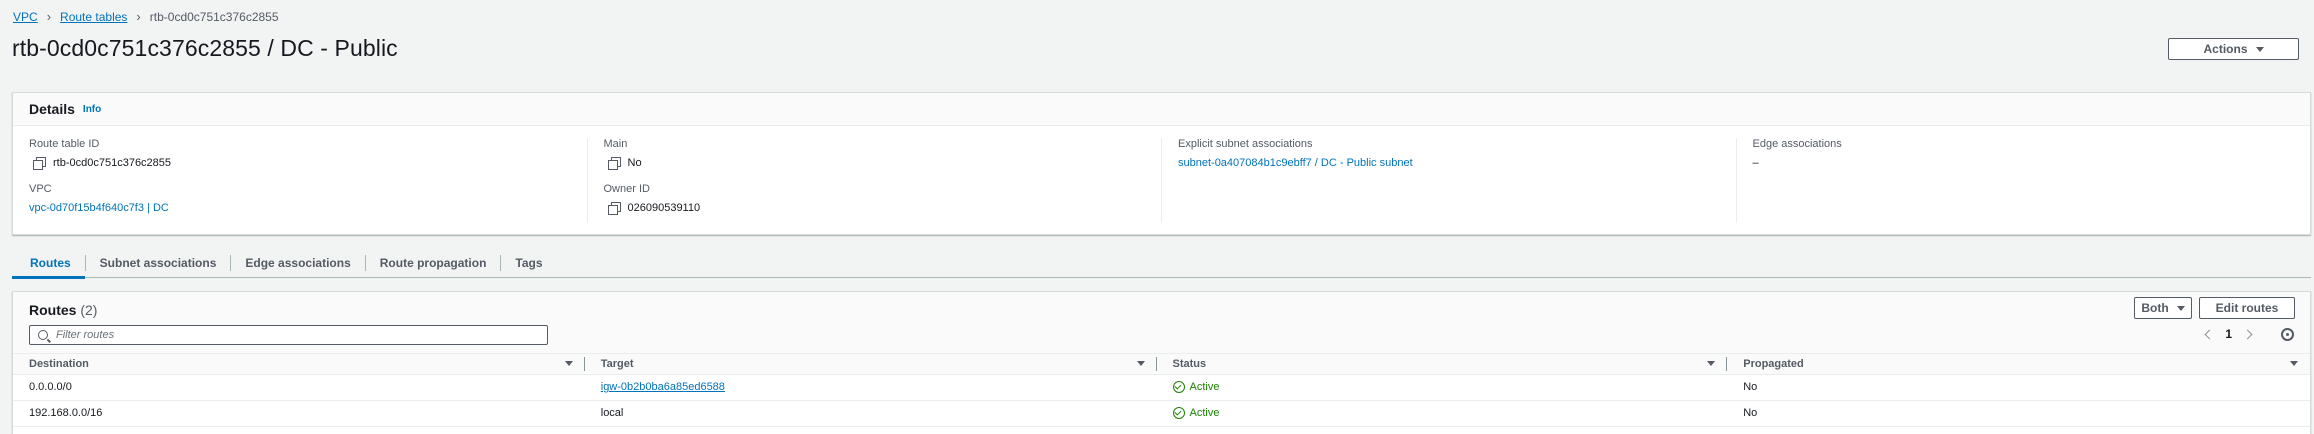 Image resolution: width=2314 pixels, height=434 pixels. What do you see at coordinates (875, 180) in the screenshot?
I see `details-col-2: Main No Owner ID 026090539110` at bounding box center [875, 180].